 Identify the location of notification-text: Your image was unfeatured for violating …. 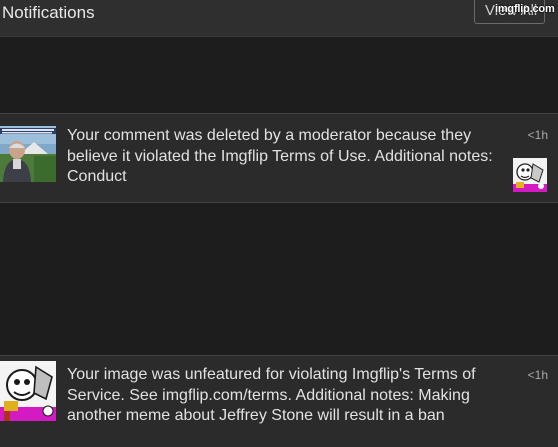
(271, 395).